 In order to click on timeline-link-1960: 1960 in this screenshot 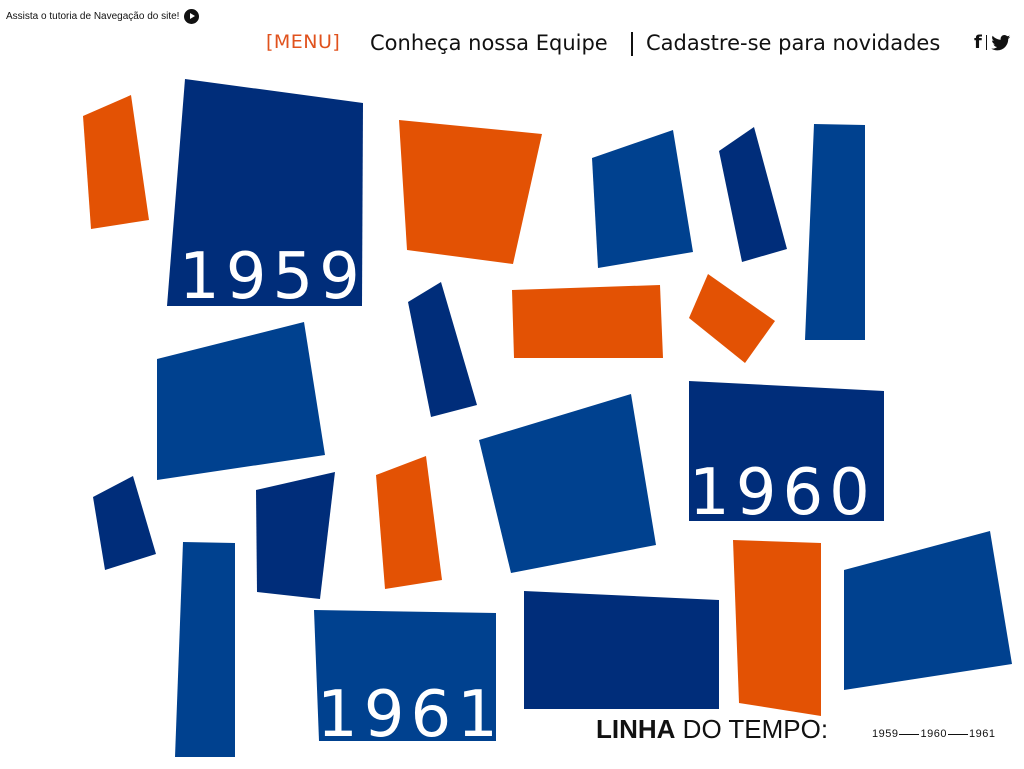, I will do `click(933, 734)`.